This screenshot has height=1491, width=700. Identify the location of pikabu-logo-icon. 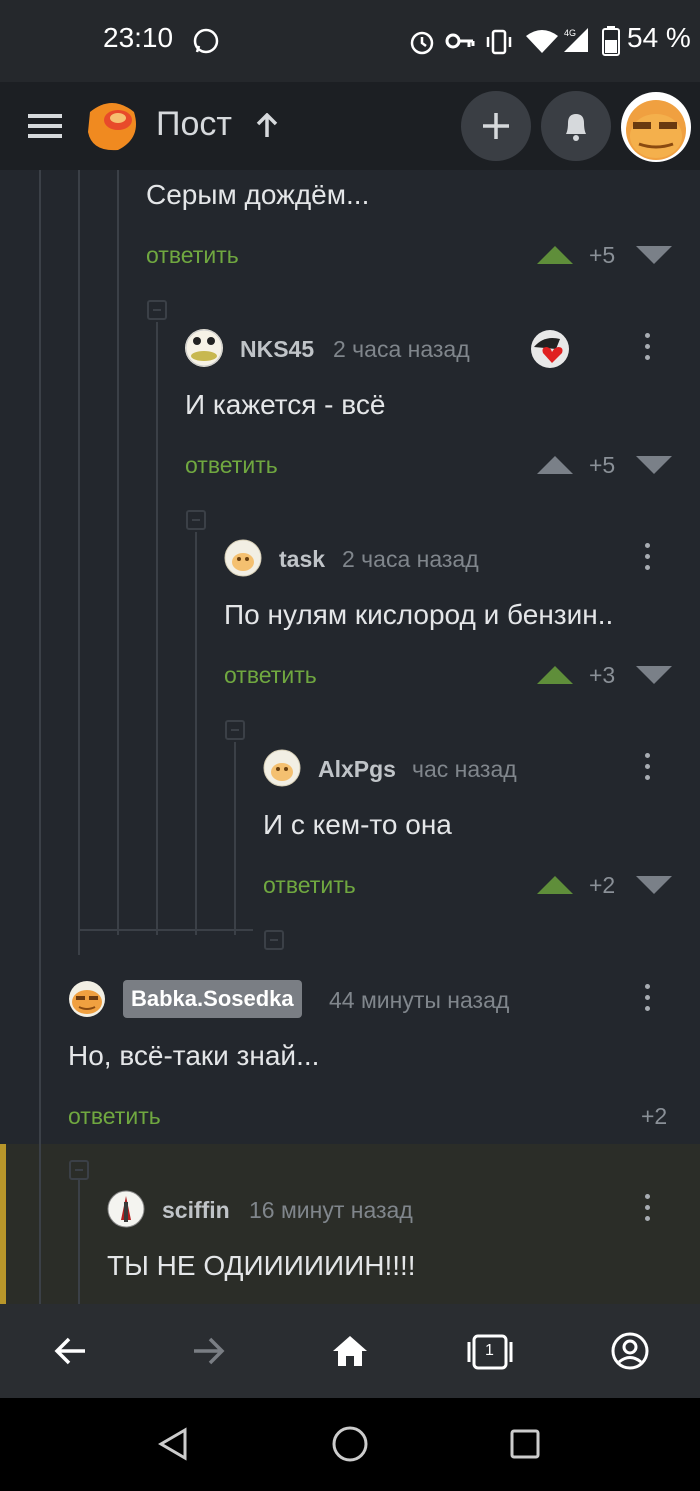
(112, 126).